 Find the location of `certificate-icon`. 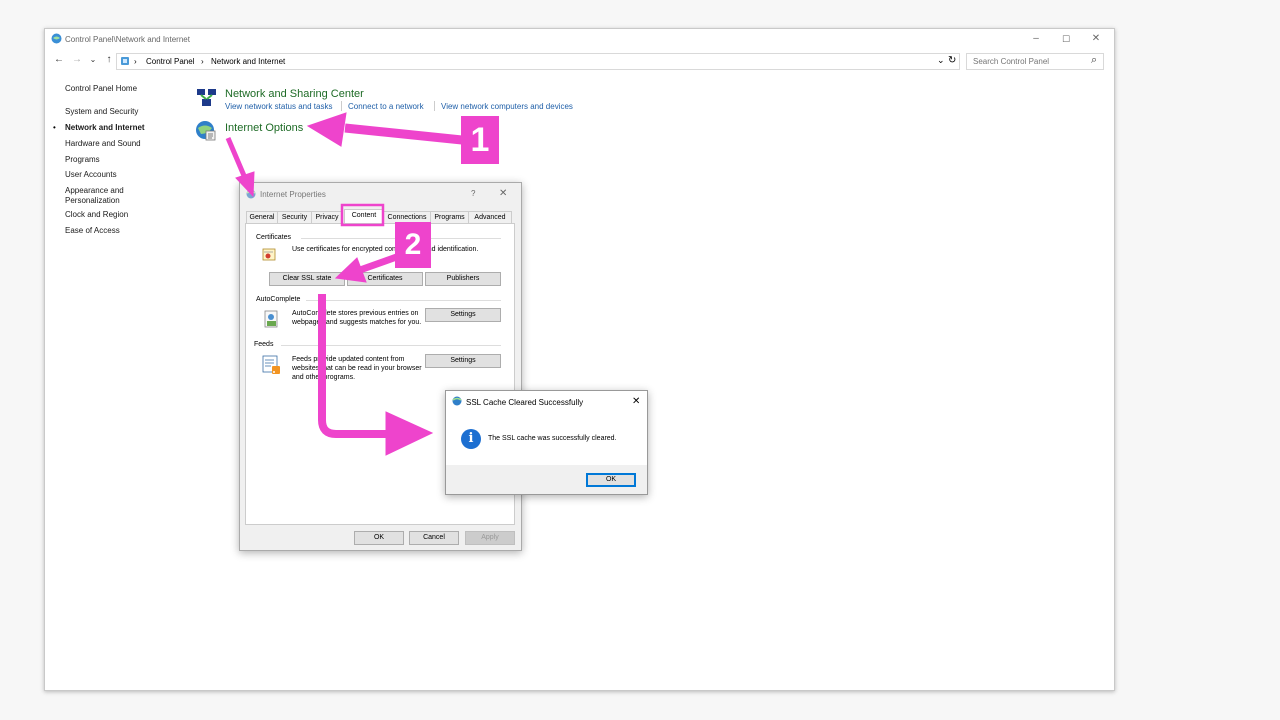

certificate-icon is located at coordinates (269, 254).